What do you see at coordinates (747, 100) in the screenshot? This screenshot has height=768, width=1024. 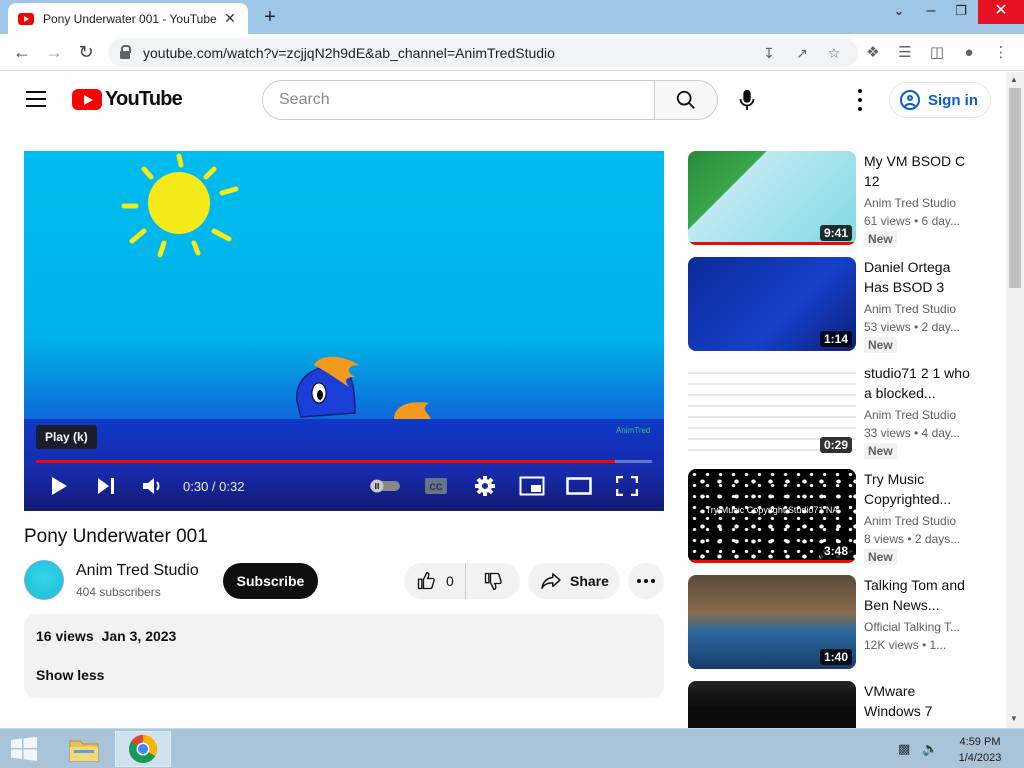 I see `voice-search-button` at bounding box center [747, 100].